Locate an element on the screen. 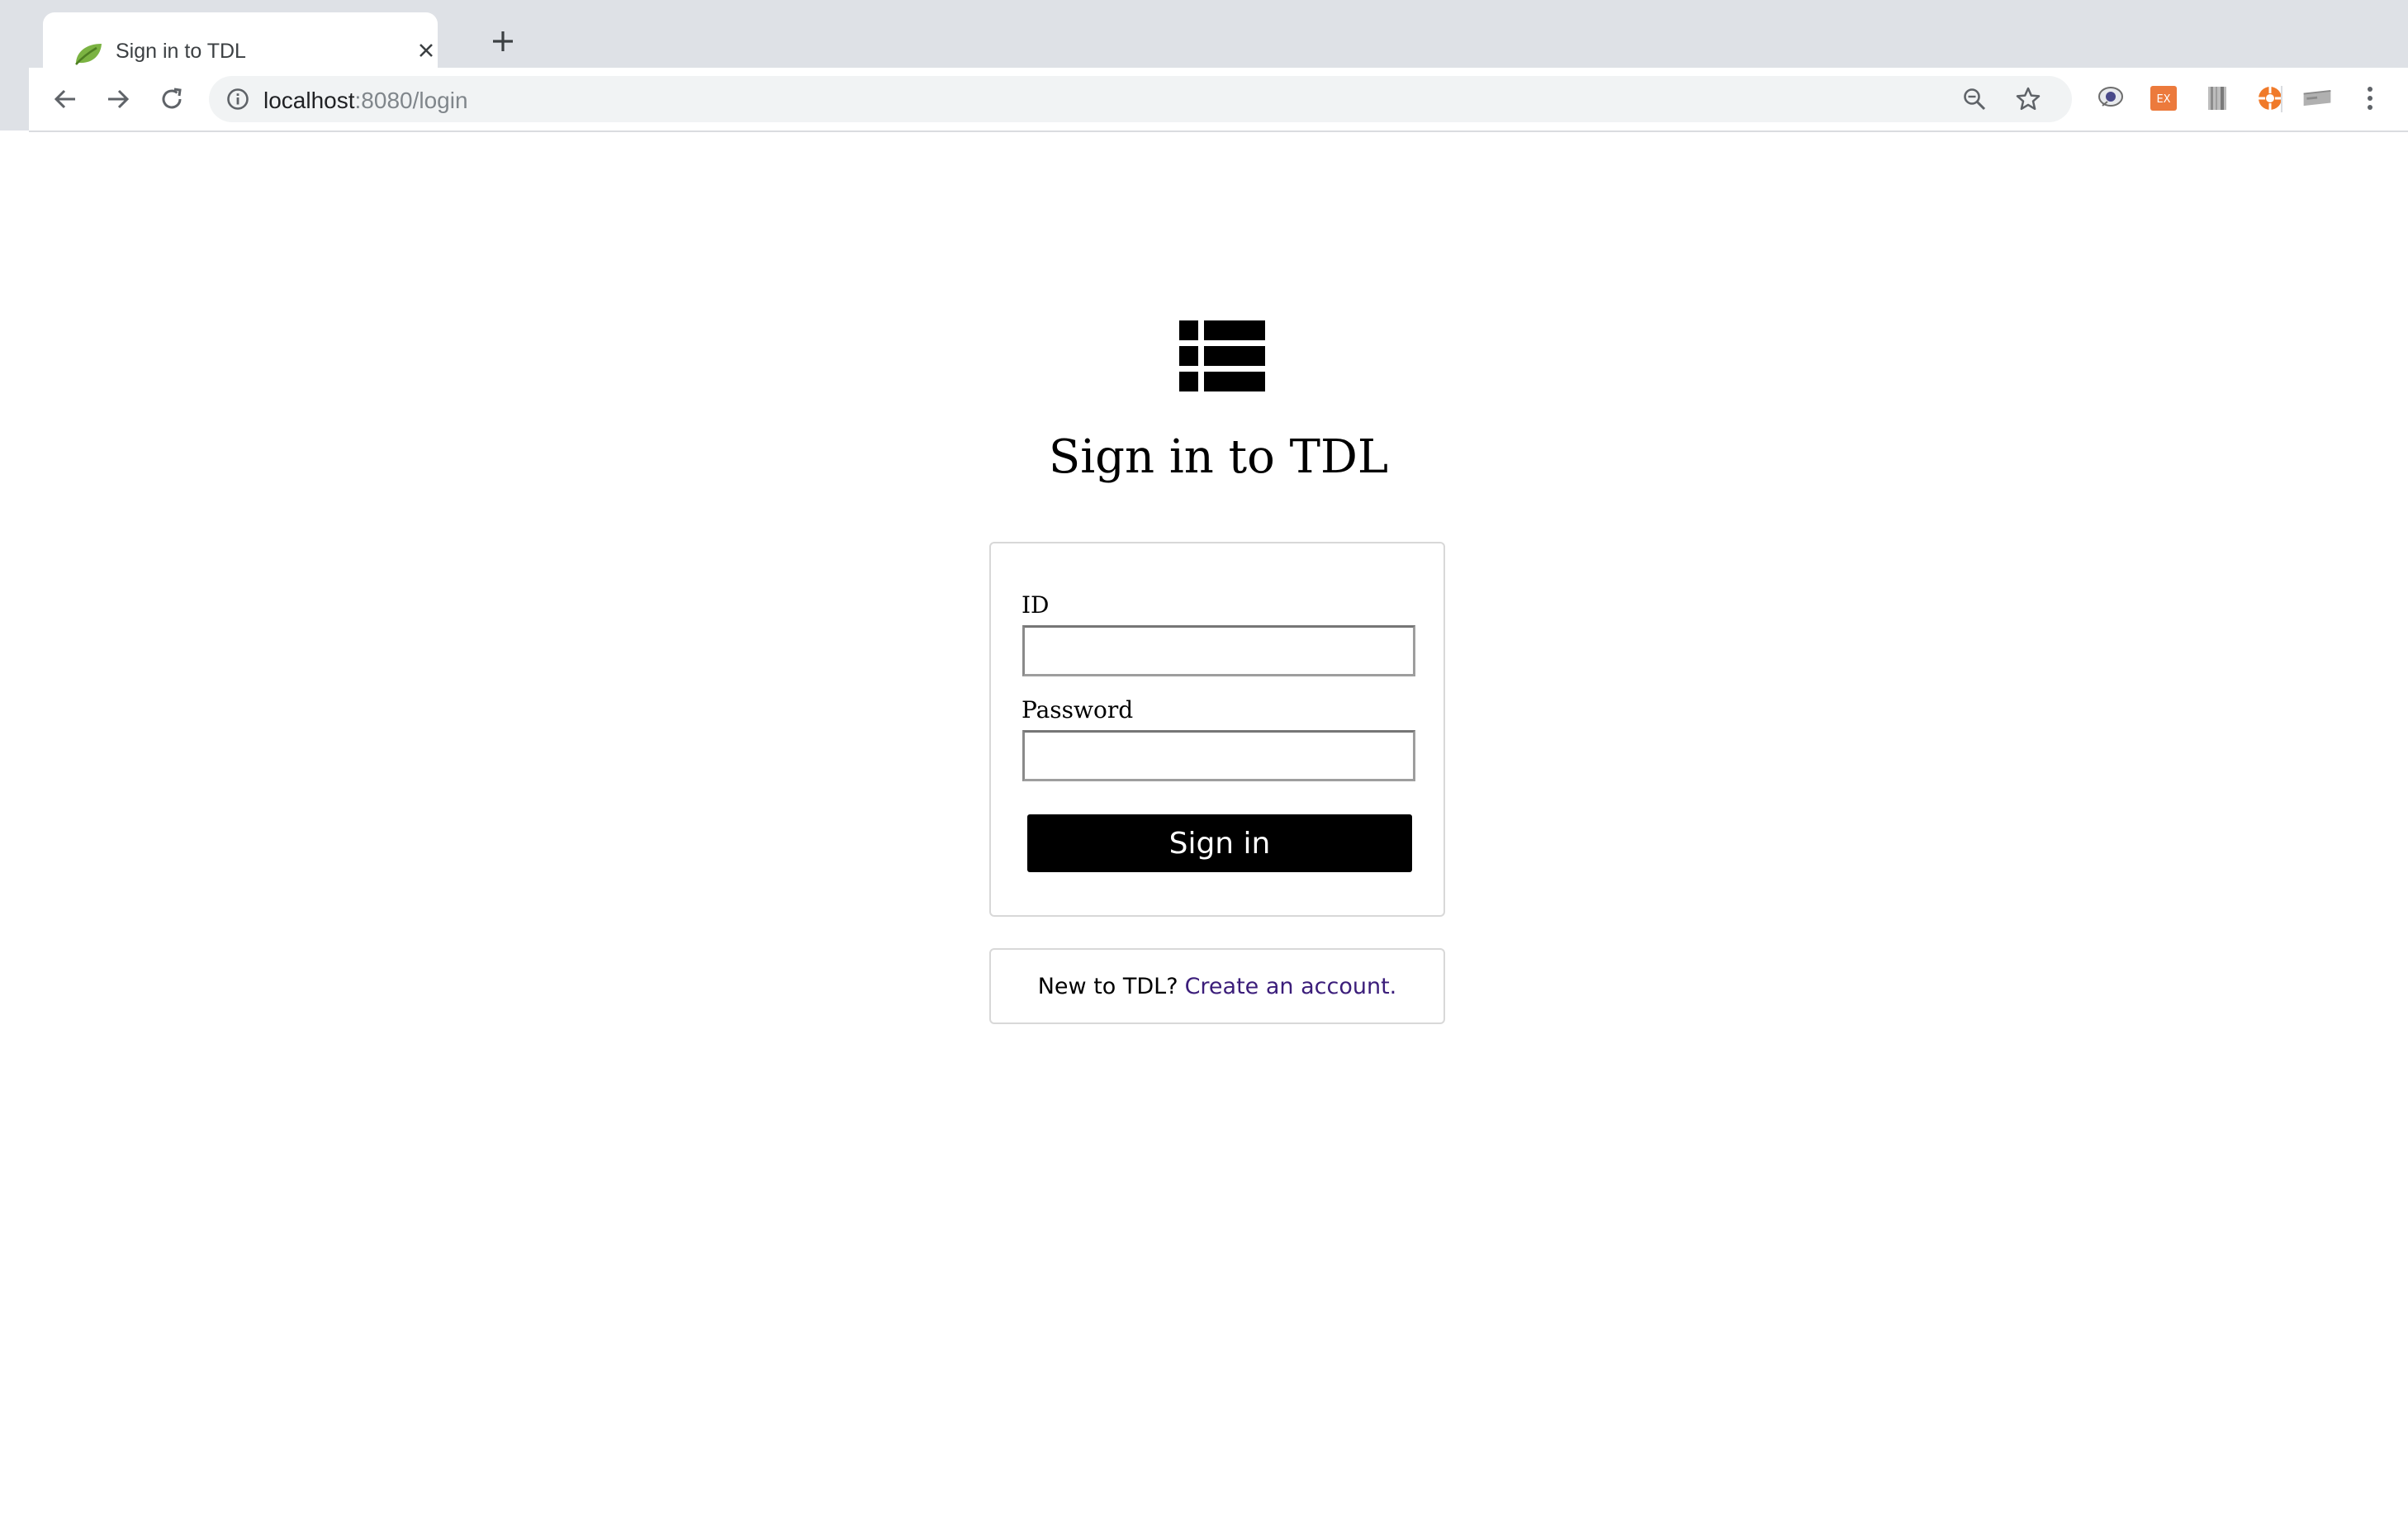 The height and width of the screenshot is (1523, 2408). kebab-menu-icon is located at coordinates (2370, 98).